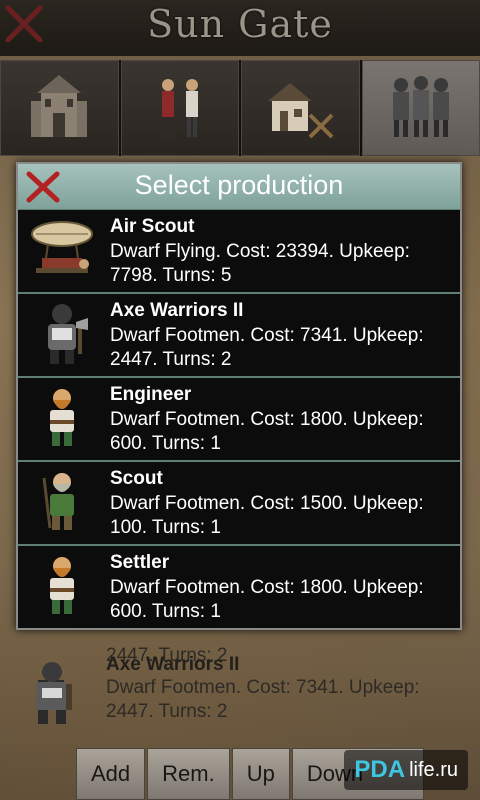  I want to click on tab-strip, so click(240, 108).